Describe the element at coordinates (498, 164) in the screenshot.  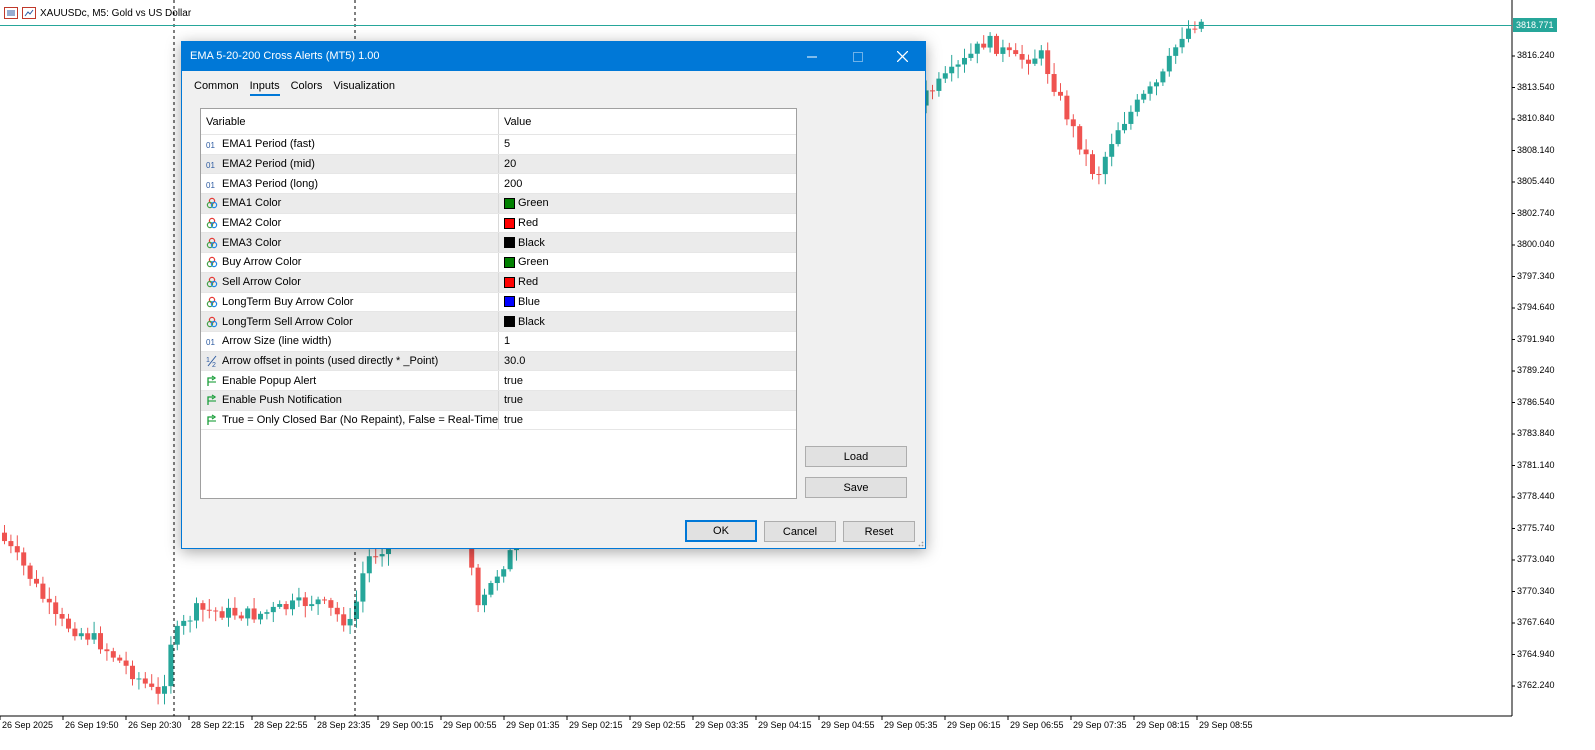
I see `input-row: 01 EMA2 Period (mid) 20` at that location.